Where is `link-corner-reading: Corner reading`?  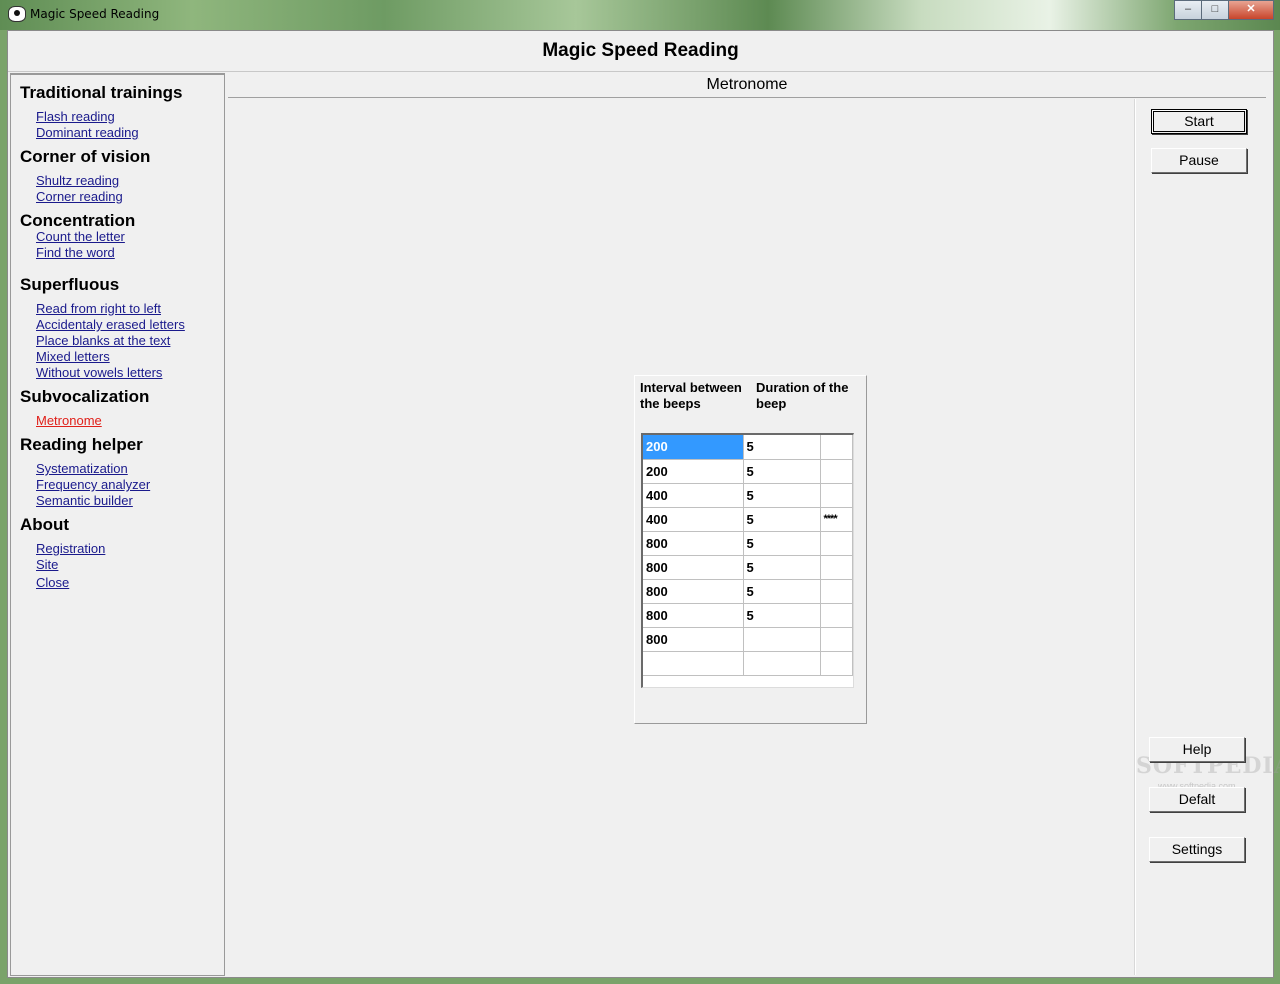 link-corner-reading: Corner reading is located at coordinates (79, 196).